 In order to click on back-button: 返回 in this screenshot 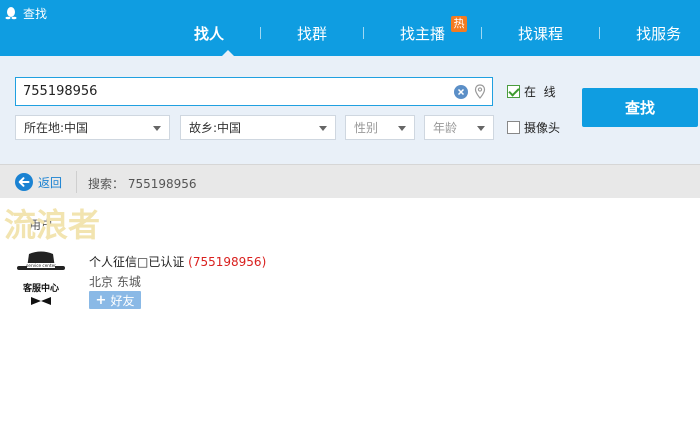, I will do `click(38, 182)`.